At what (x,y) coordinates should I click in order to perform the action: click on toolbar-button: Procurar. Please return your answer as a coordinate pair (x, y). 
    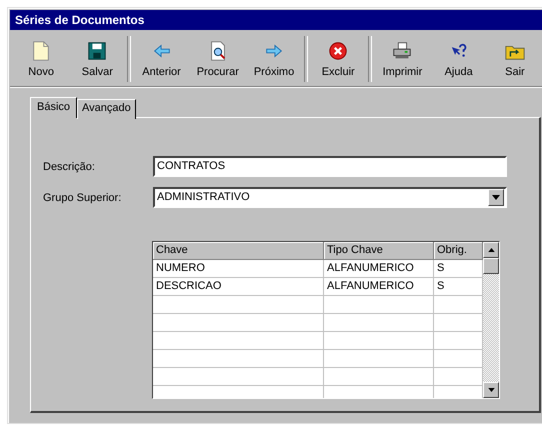
    Looking at the image, I should click on (218, 59).